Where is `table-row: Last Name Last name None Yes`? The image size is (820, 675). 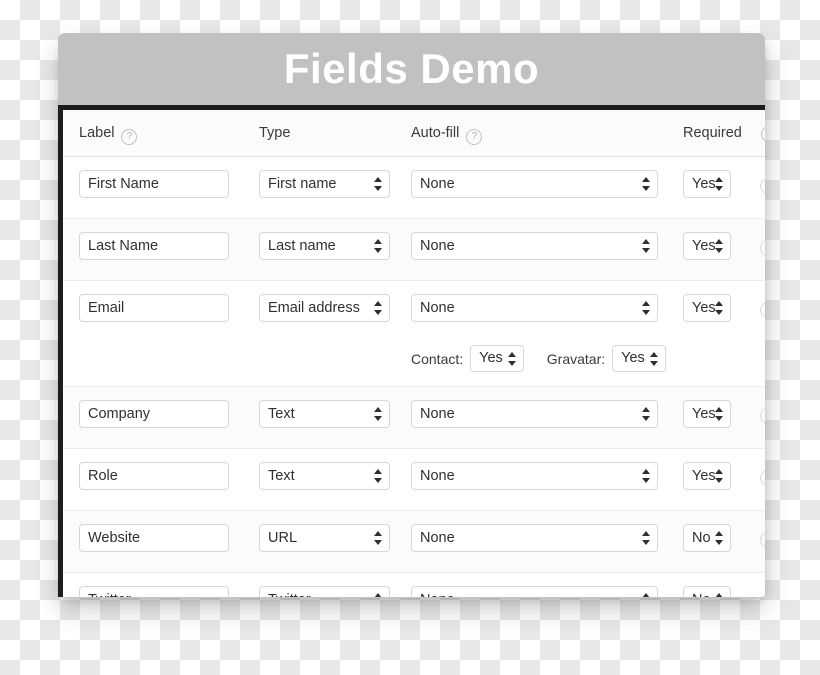 table-row: Last Name Last name None Yes is located at coordinates (414, 250).